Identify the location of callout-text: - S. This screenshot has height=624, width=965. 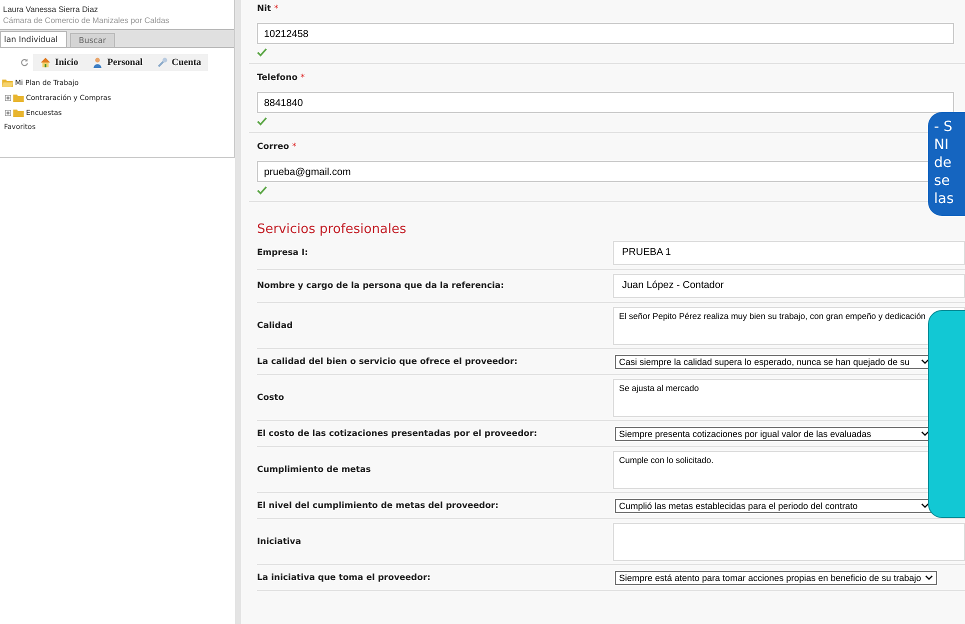
(944, 127).